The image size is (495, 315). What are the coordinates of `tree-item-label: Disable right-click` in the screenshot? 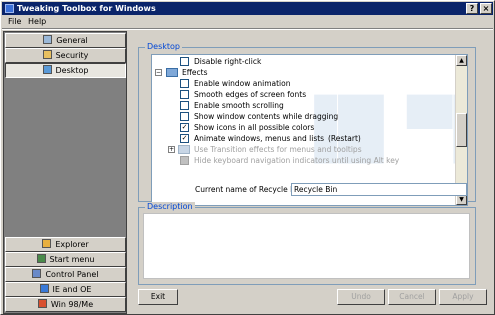 It's located at (228, 61).